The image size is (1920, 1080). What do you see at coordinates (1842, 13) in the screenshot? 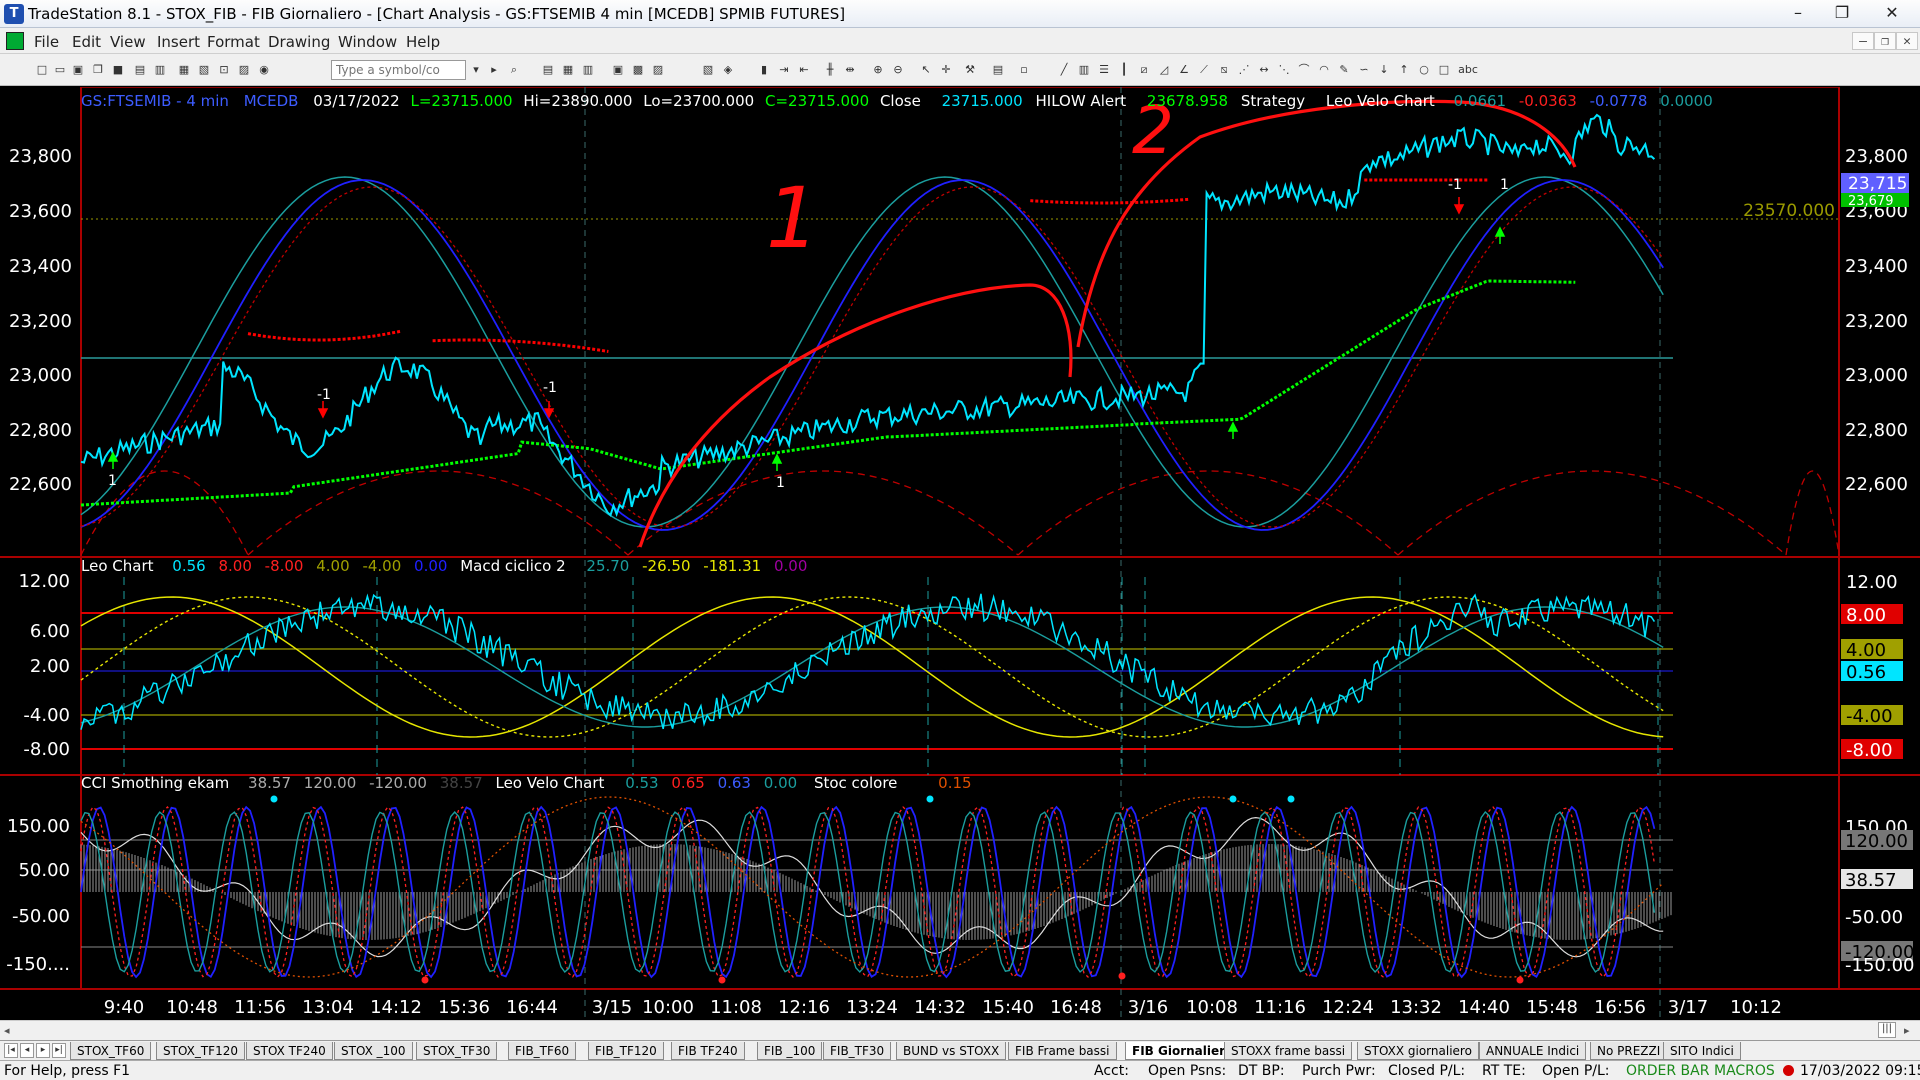
I see `maximize-button: ❐` at bounding box center [1842, 13].